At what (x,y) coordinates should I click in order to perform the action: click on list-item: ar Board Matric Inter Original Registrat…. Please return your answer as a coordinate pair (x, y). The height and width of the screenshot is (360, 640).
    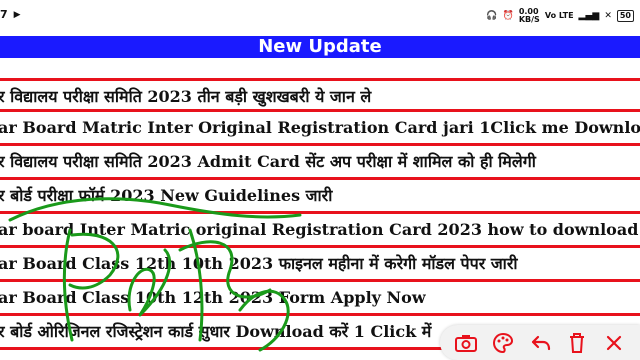
    Looking at the image, I should click on (320, 129).